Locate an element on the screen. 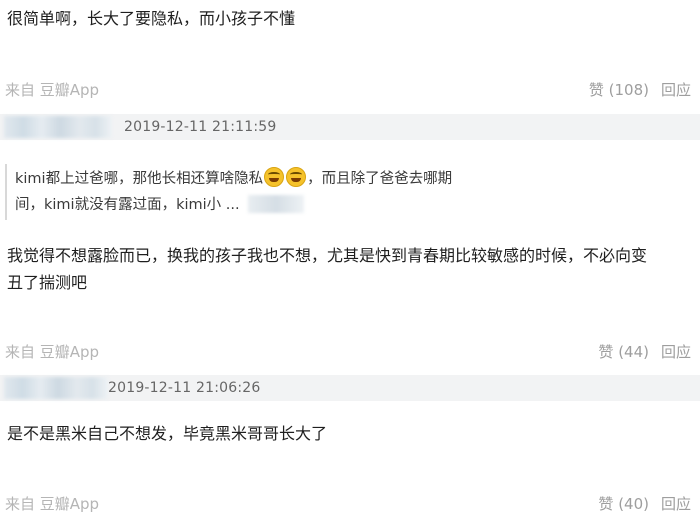  comment-actions: 赞 (44) 回应 is located at coordinates (644, 352).